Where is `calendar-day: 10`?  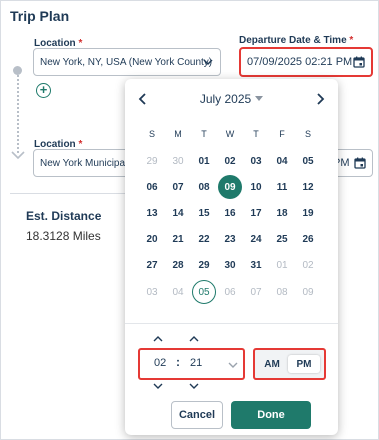
calendar-day: 10 is located at coordinates (256, 187).